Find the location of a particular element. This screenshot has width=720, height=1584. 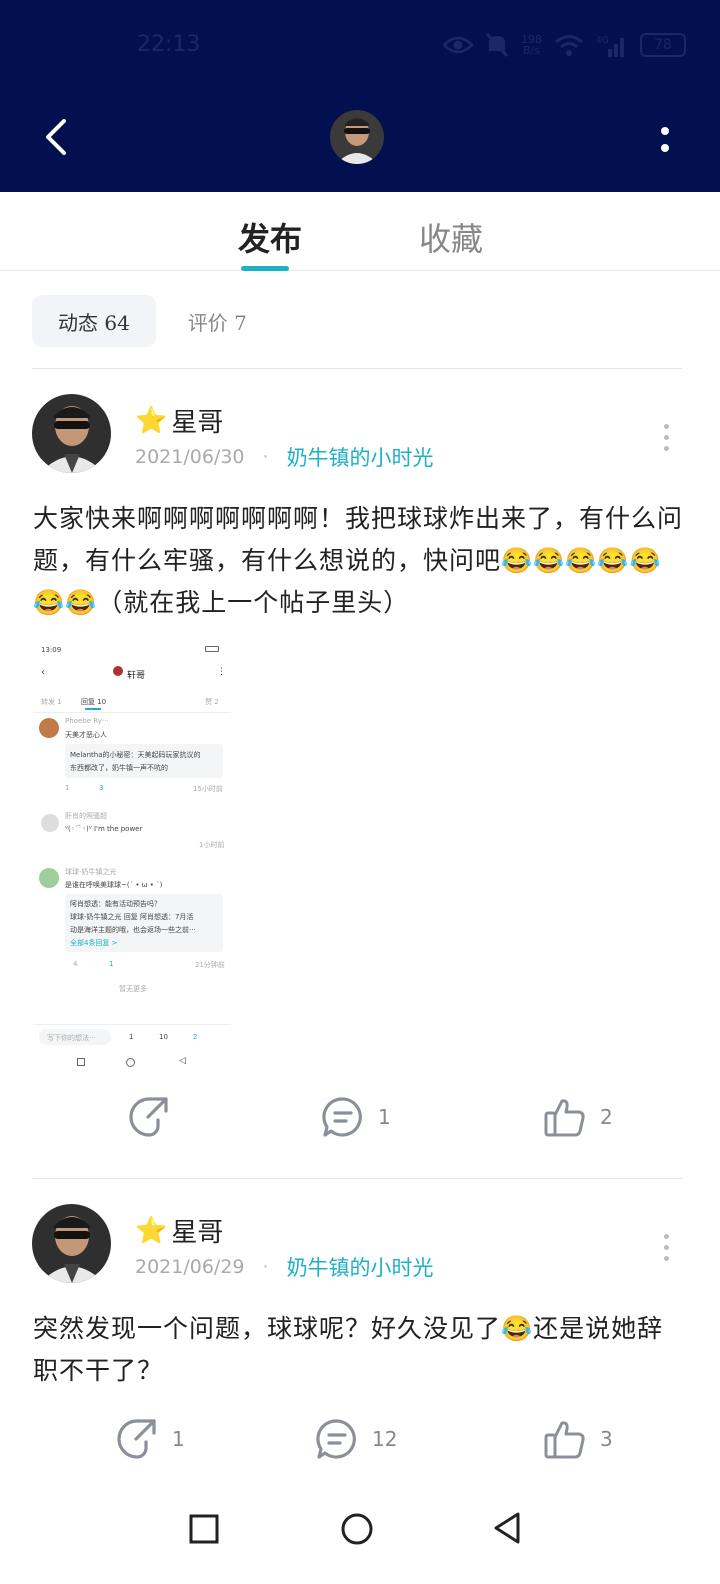

share-button: 1 is located at coordinates (150, 1439).